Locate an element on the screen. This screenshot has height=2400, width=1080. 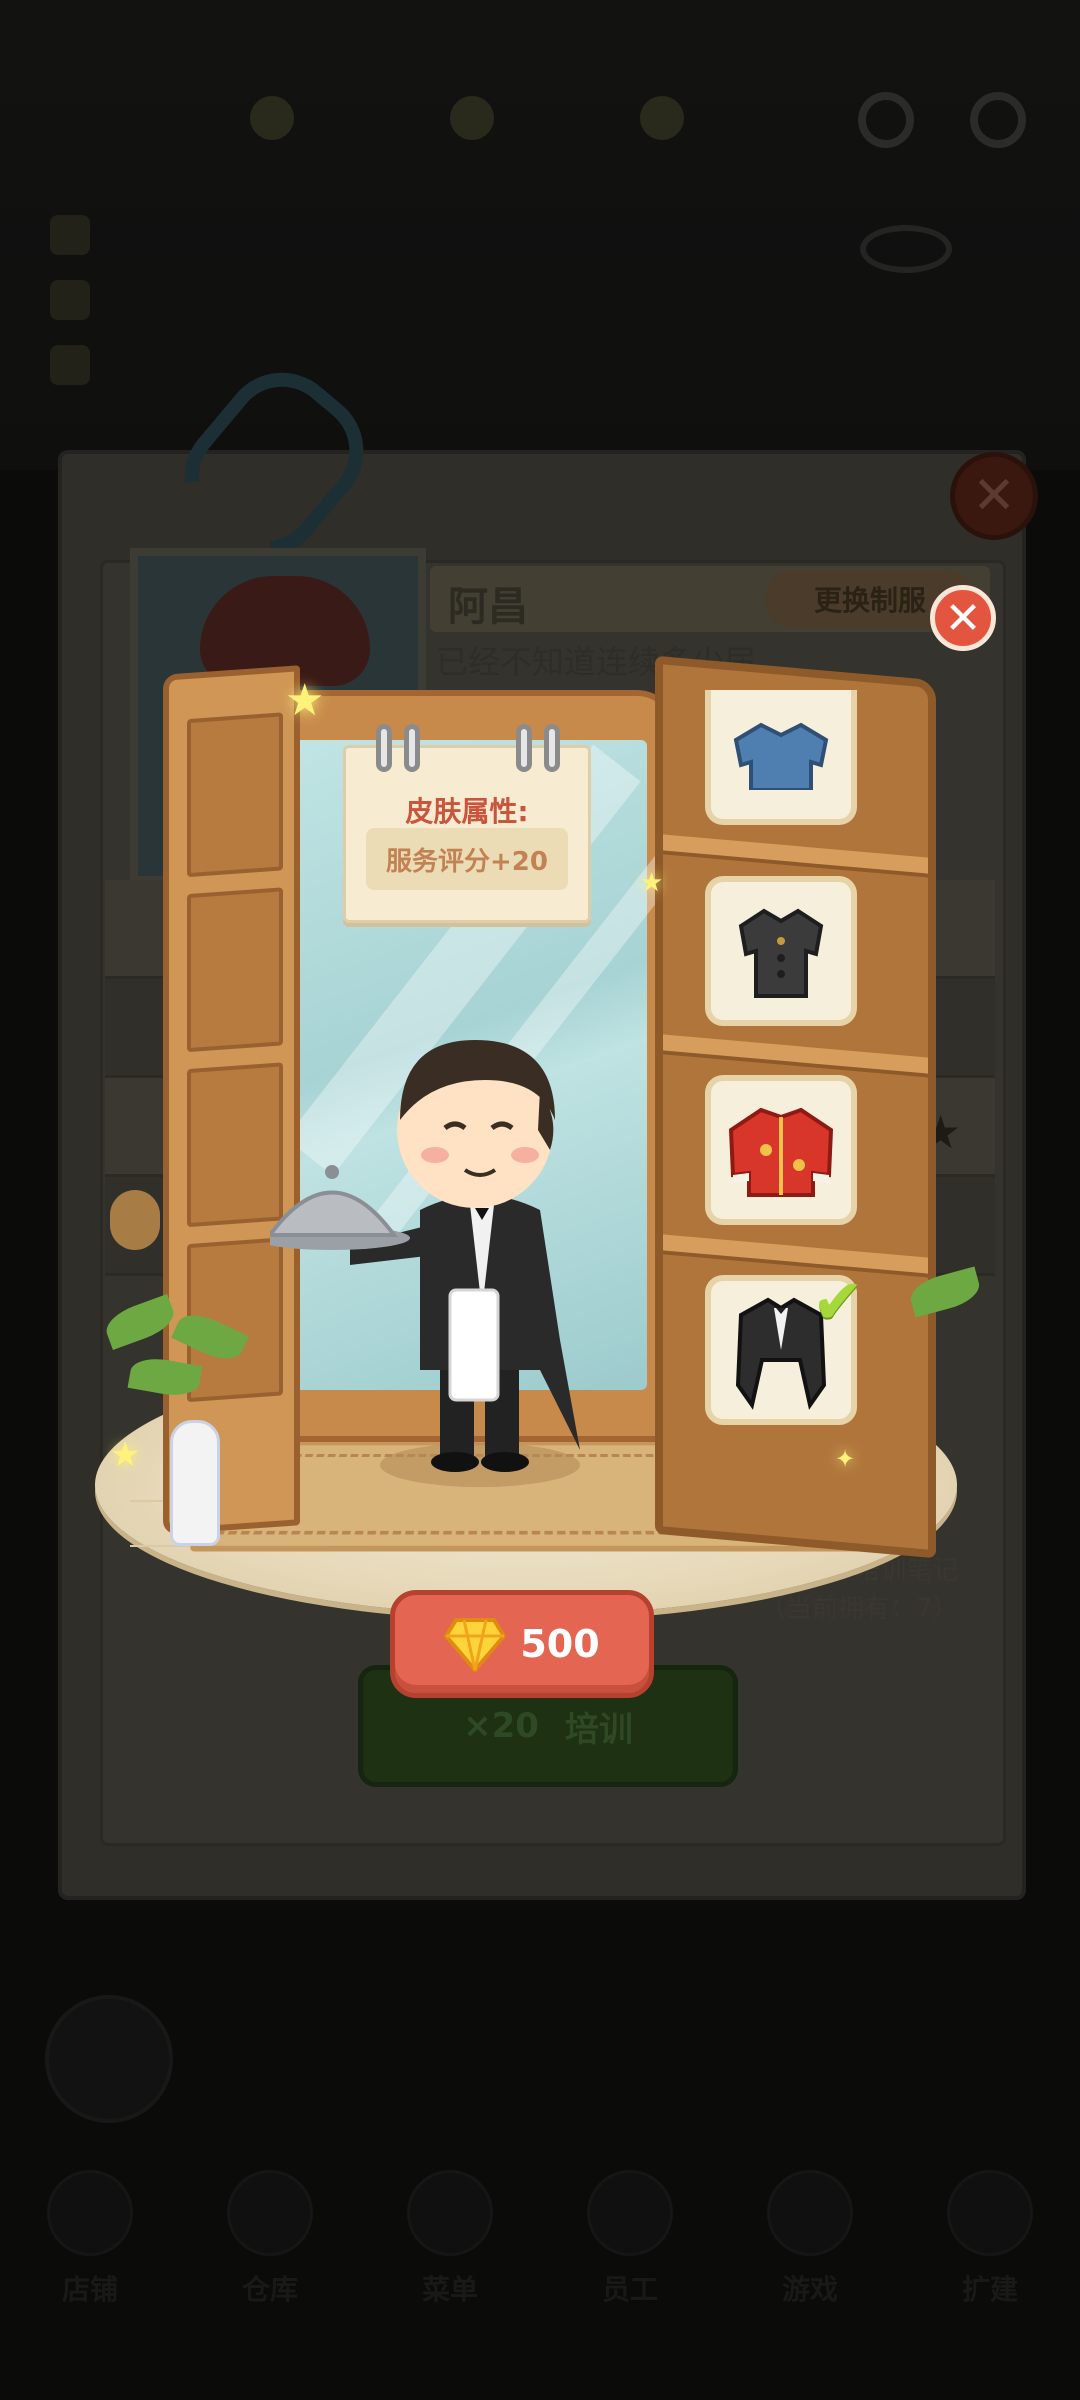
cash-icon is located at coordinates (662, 118).